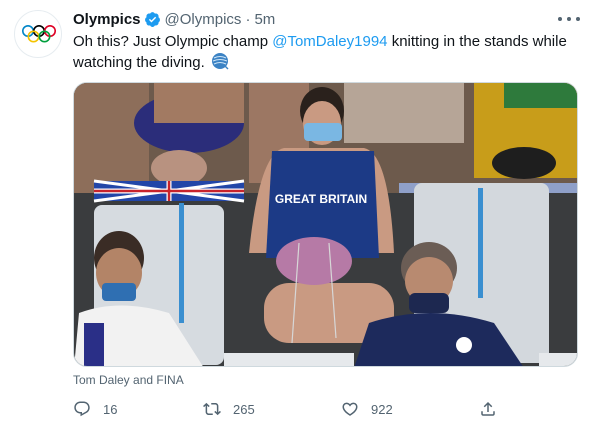  I want to click on olympic-rings-logo, so click(39, 34).